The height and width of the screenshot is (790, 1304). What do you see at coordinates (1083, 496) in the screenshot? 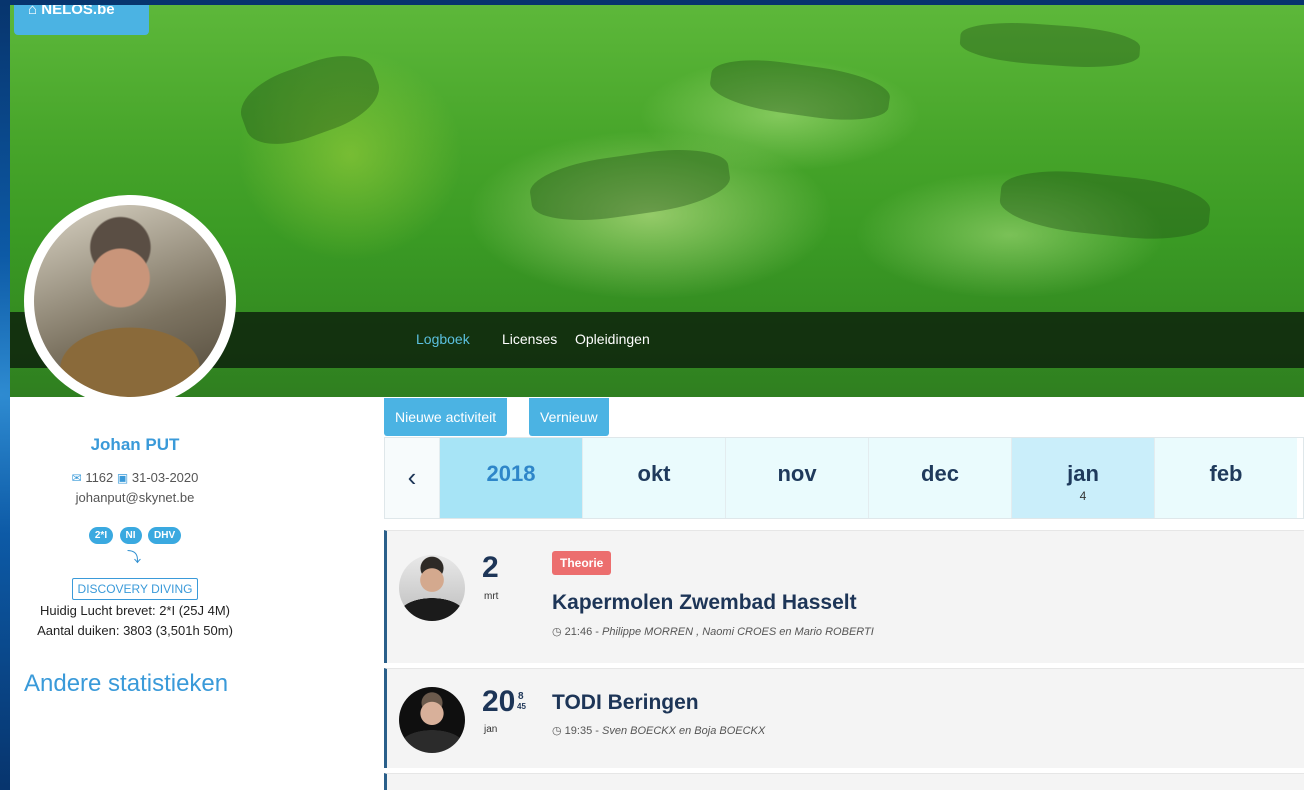
I see `month-count: 4` at bounding box center [1083, 496].